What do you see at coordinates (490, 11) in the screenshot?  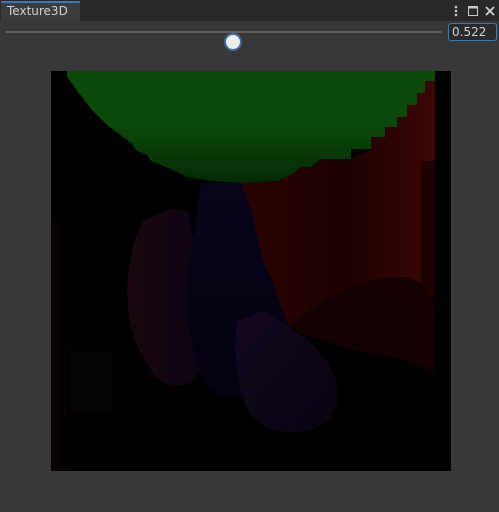 I see `close-icon` at bounding box center [490, 11].